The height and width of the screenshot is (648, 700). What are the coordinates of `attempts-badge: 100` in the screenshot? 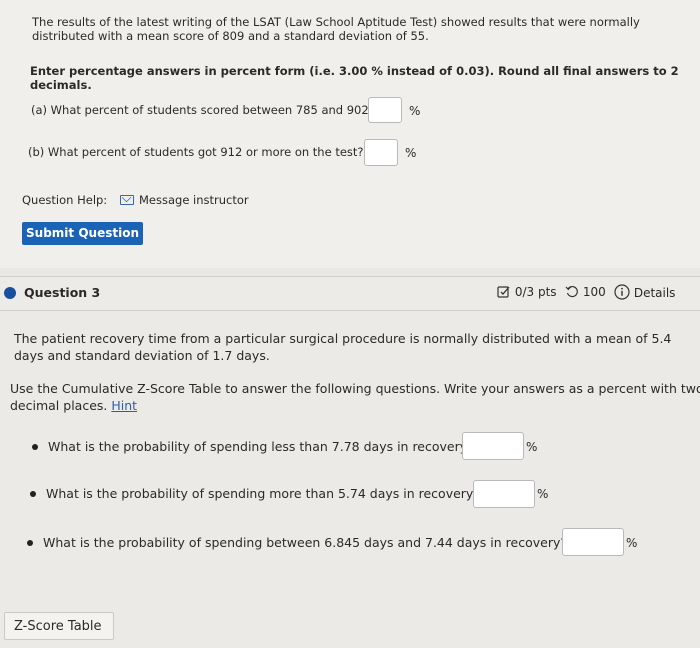 It's located at (585, 292).